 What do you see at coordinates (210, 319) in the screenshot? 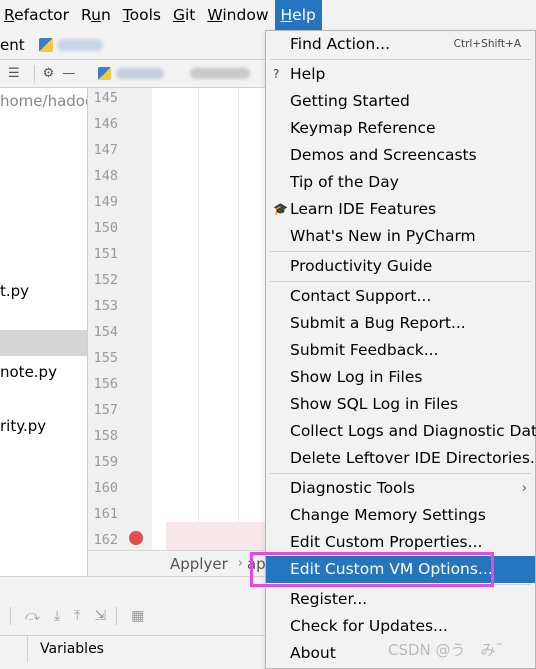
I see `code-editor` at bounding box center [210, 319].